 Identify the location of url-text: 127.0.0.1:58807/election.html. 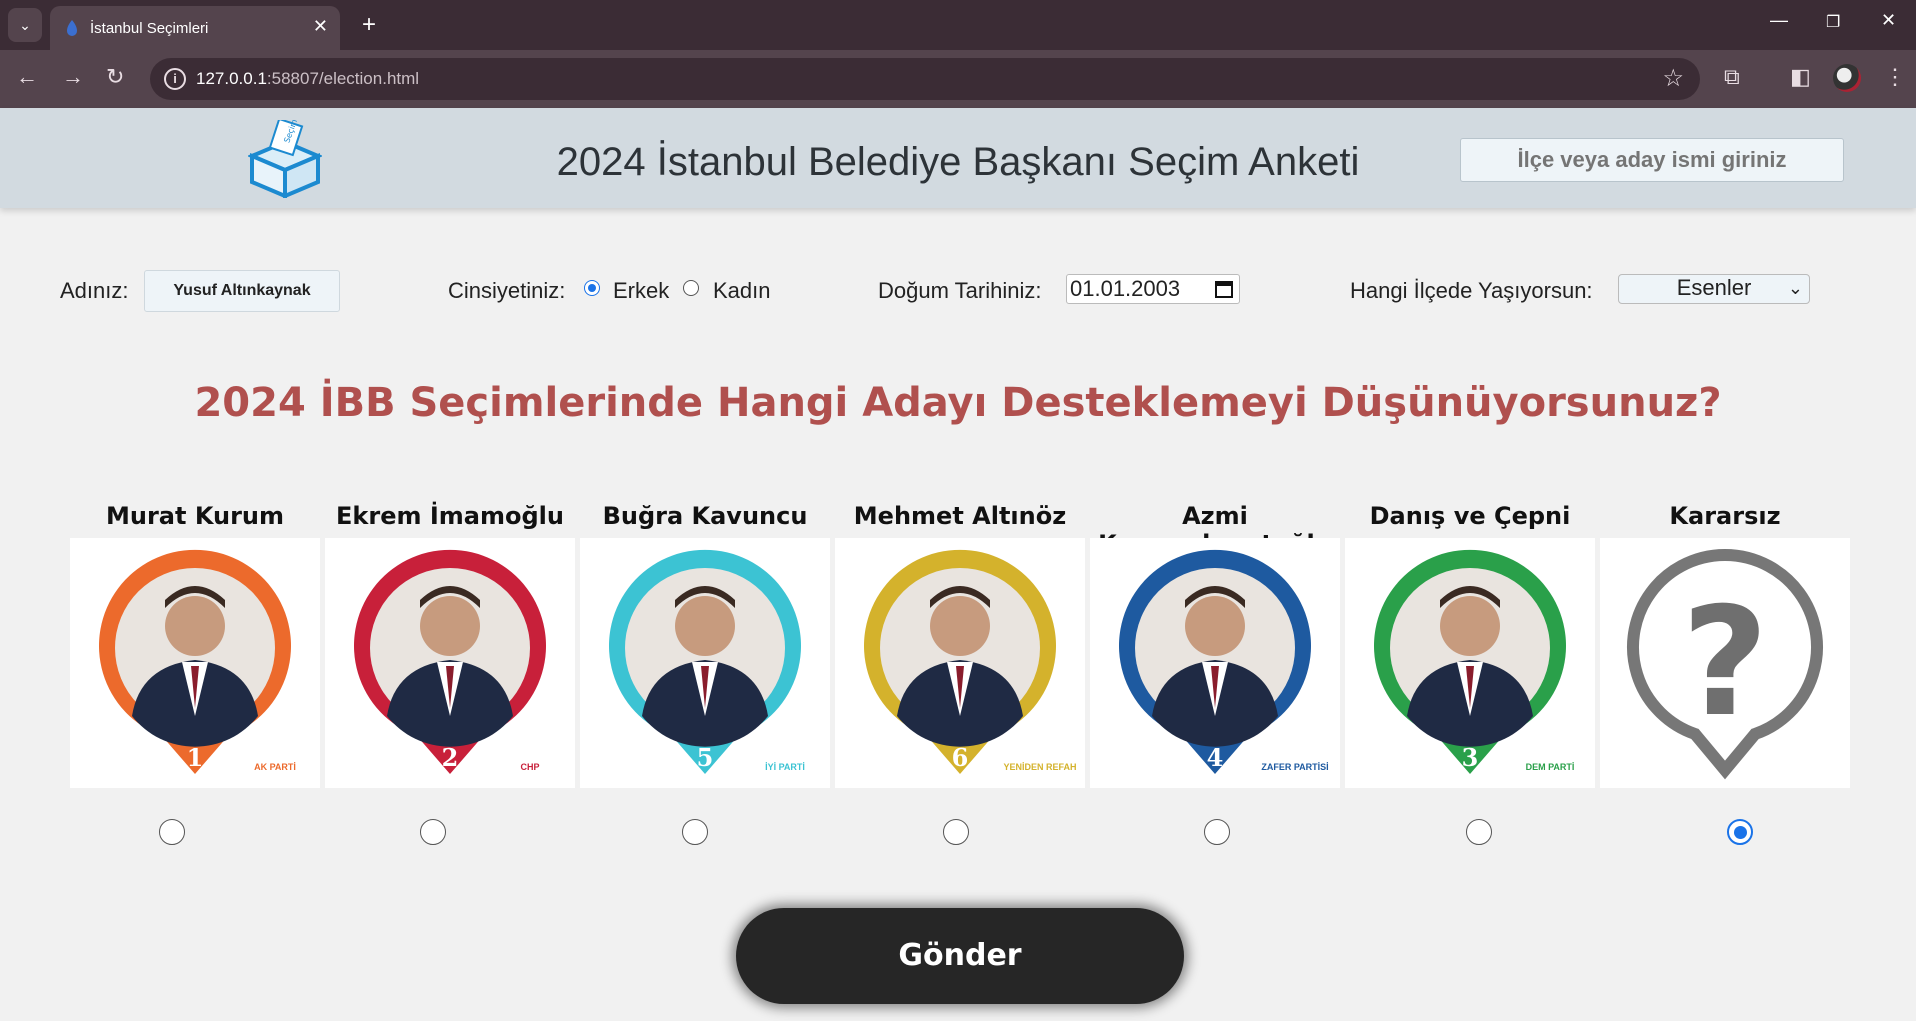
(307, 79).